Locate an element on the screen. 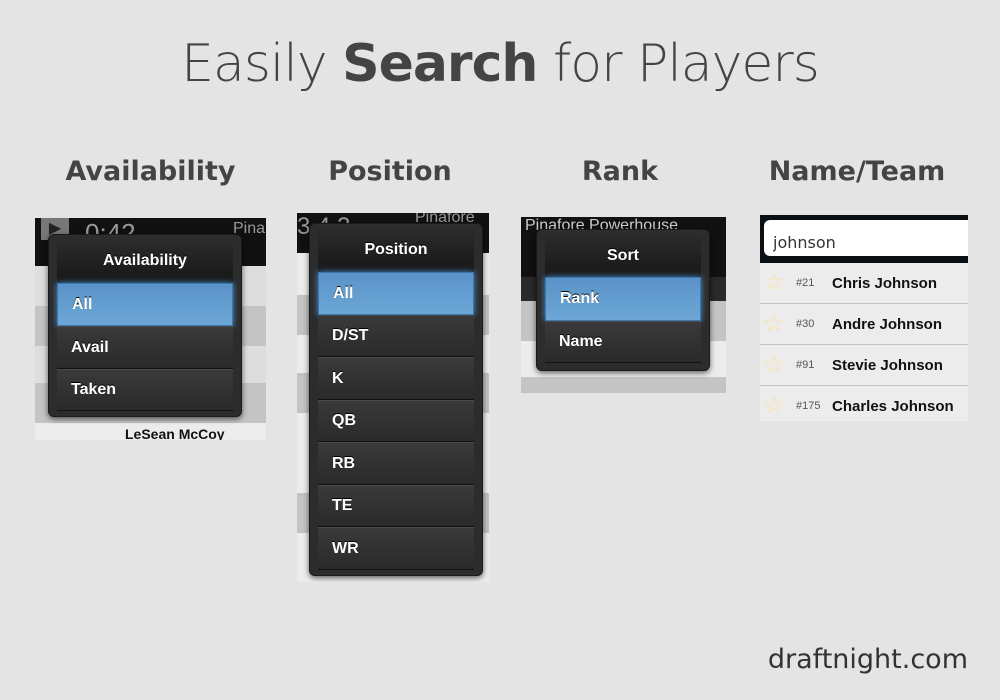  option-avail: Avail is located at coordinates (145, 347).